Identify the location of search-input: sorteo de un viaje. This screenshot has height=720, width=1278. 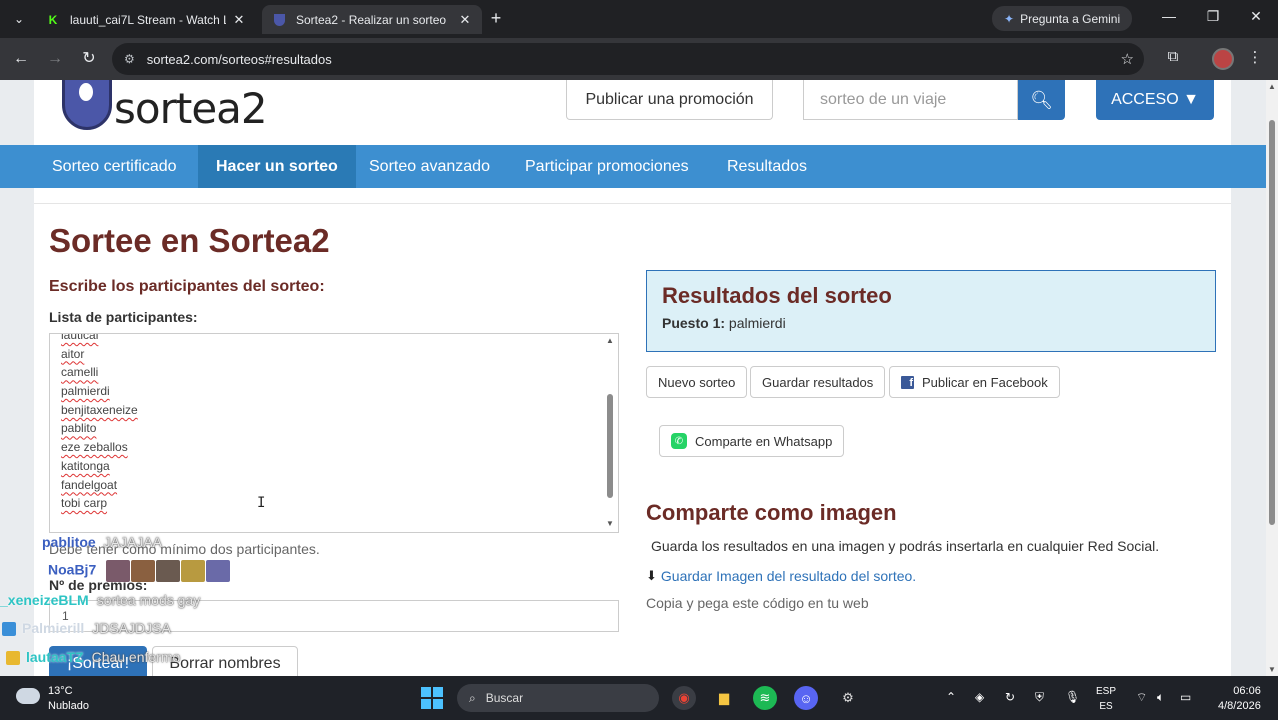
(910, 100).